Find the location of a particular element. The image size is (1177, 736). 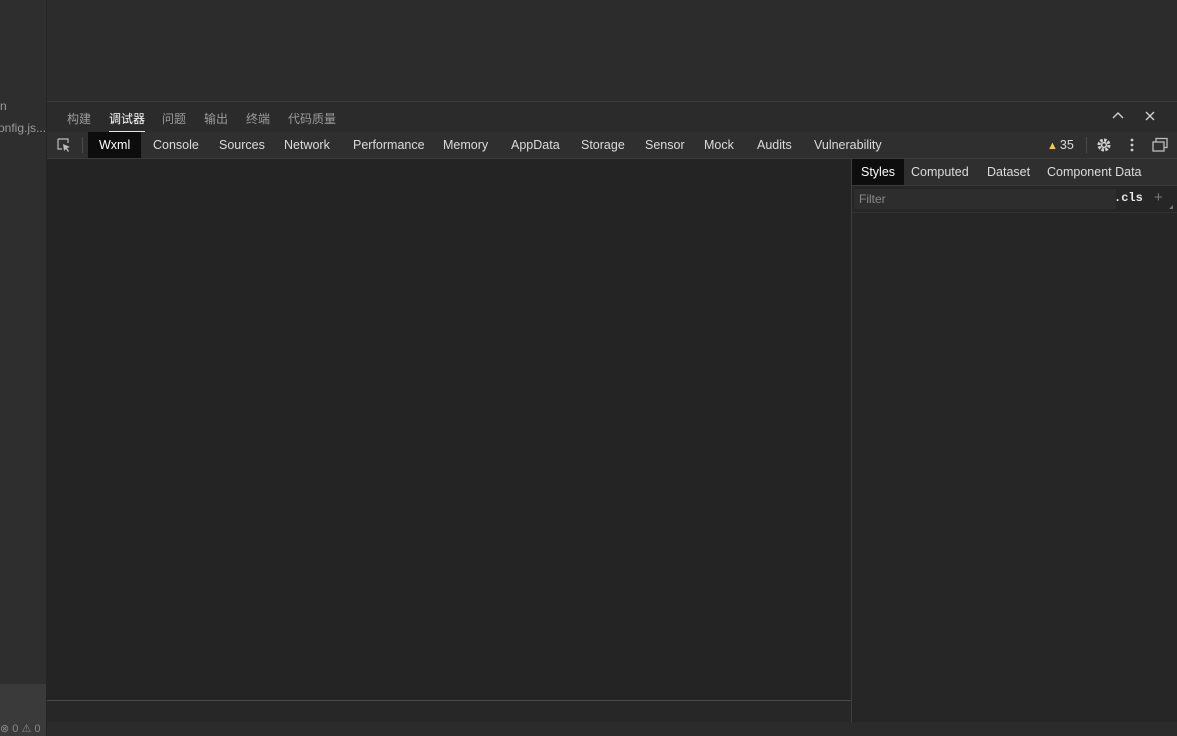

styles-filter-input is located at coordinates (985, 199).